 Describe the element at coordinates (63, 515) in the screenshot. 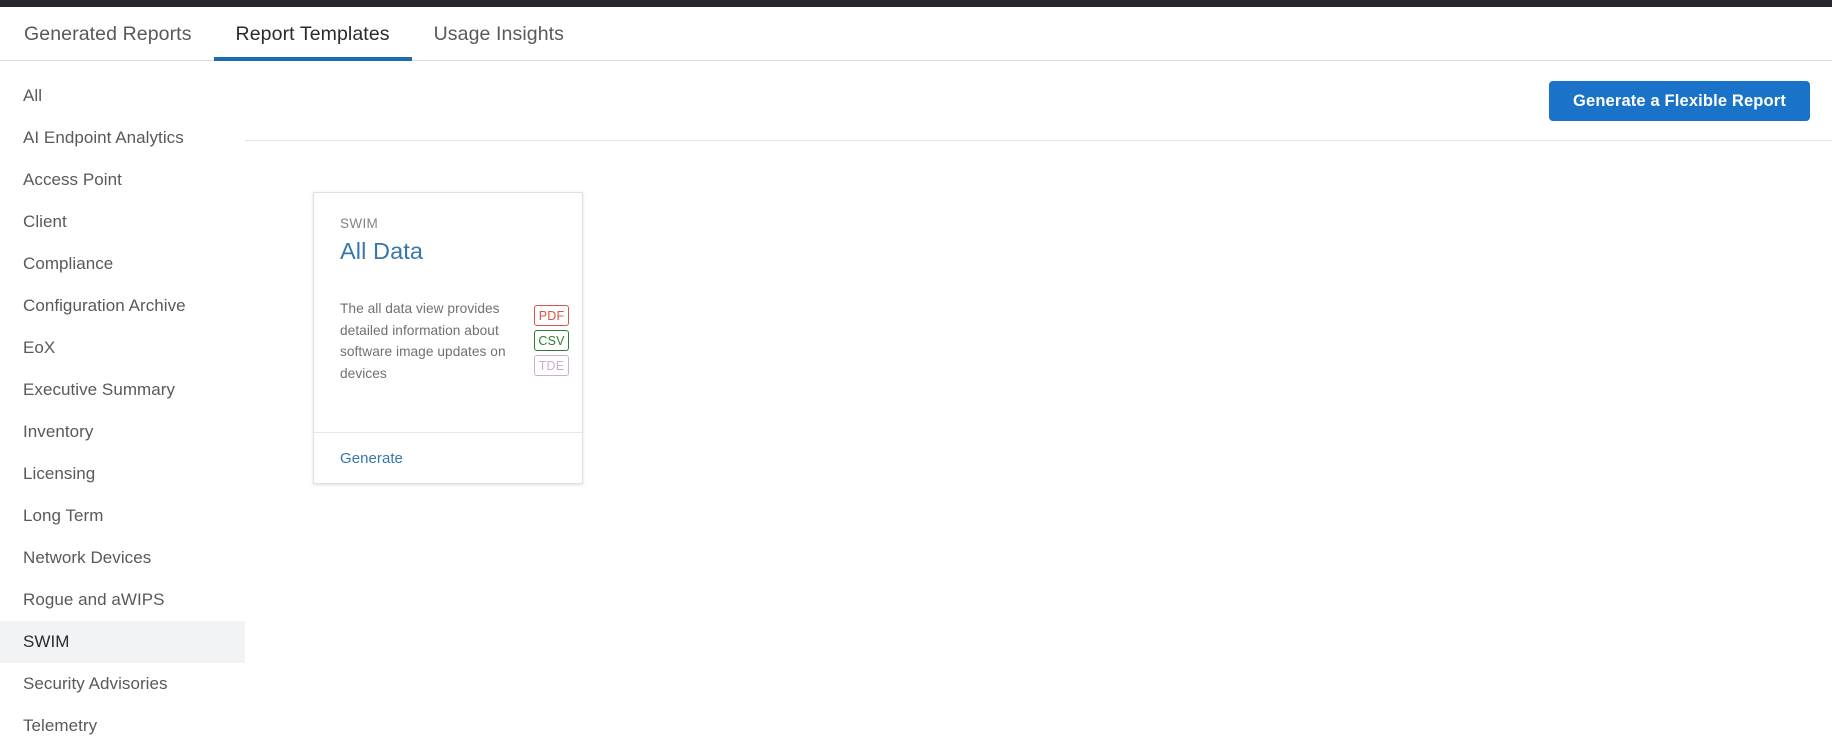

I see `sidebar-item-label: Long Term` at that location.